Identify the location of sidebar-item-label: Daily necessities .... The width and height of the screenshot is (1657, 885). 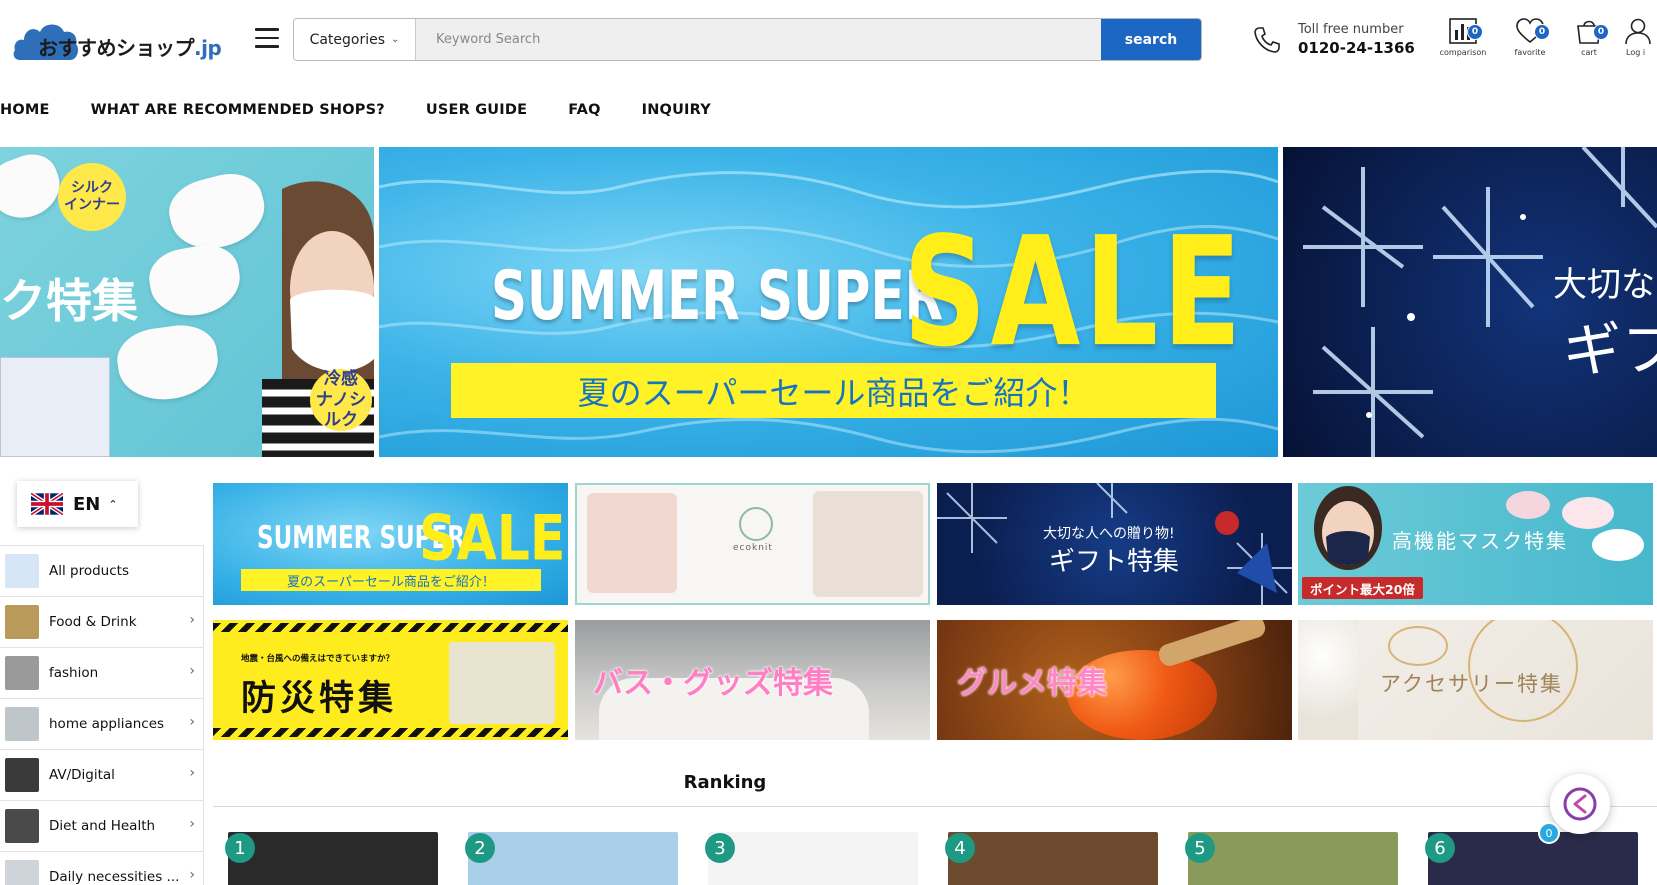
(114, 877).